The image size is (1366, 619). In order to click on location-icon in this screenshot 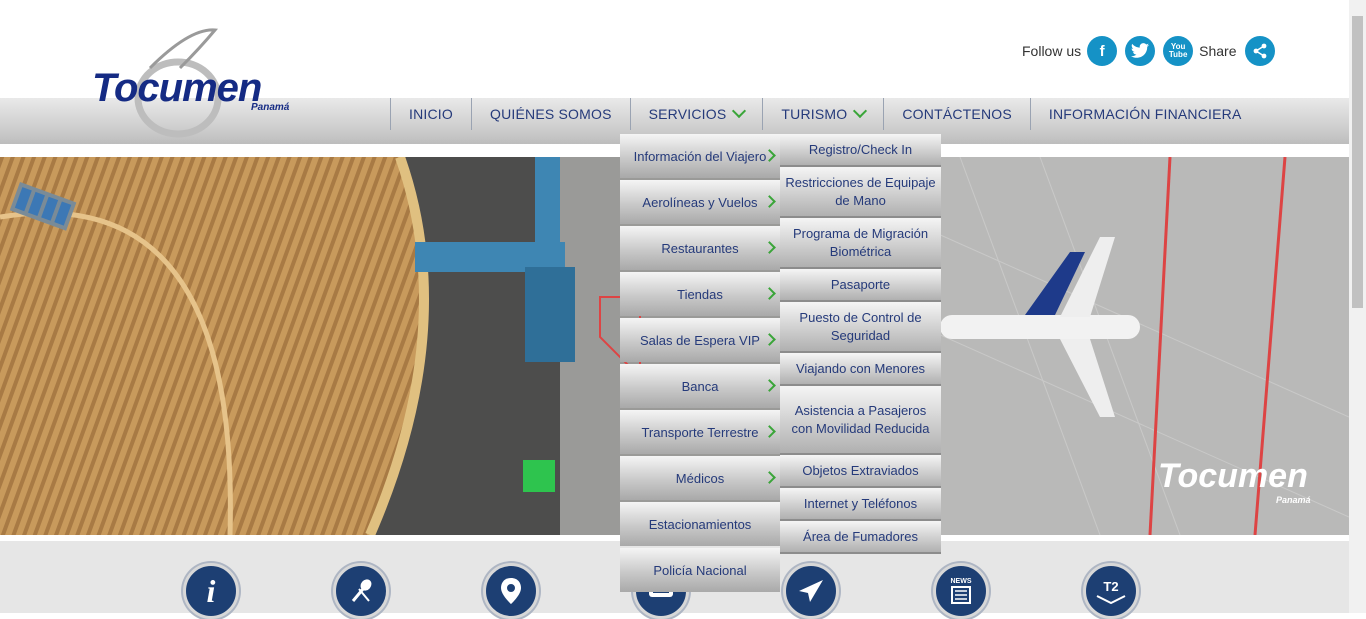, I will do `click(511, 591)`.